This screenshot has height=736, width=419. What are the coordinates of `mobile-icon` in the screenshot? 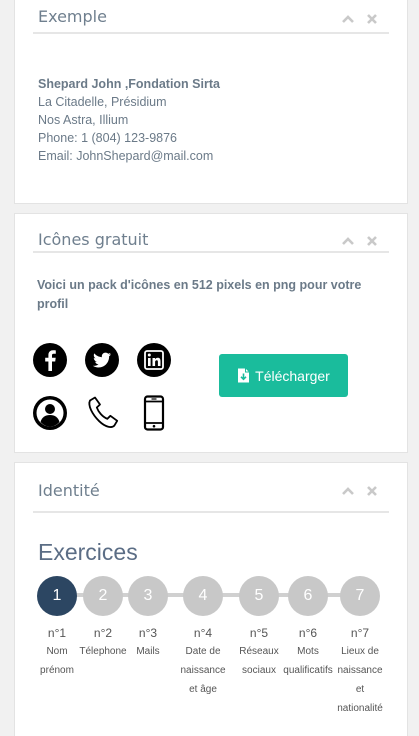 It's located at (154, 413).